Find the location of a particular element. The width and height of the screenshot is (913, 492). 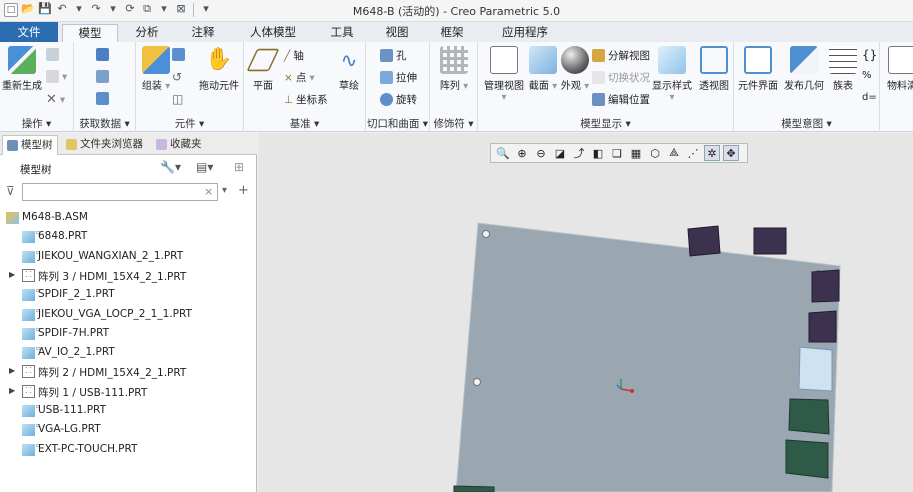

filter-dropdown-icon: ▾ is located at coordinates (224, 190).